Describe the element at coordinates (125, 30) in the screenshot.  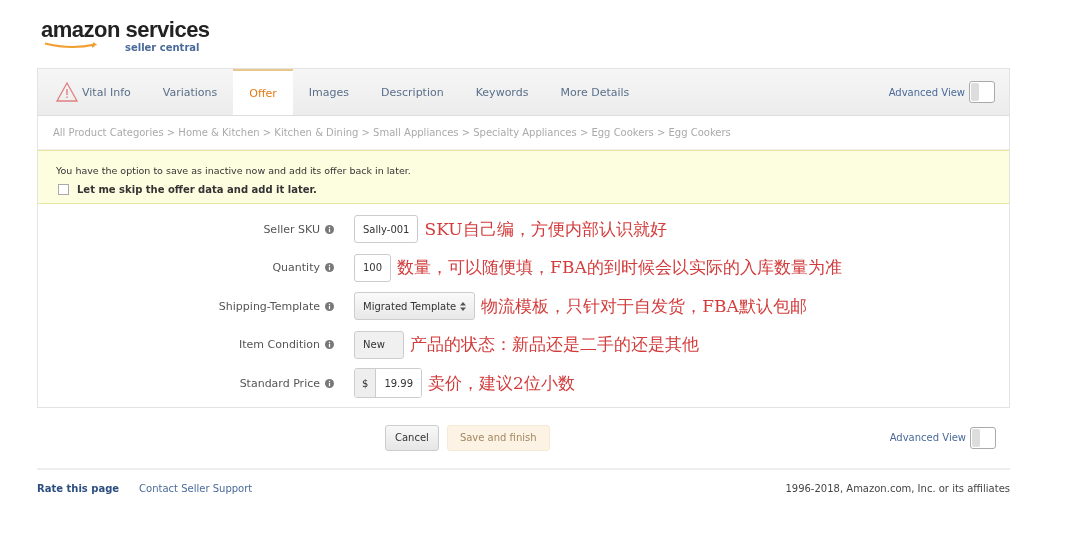
I see `logo-wordmark: amazon services` at that location.